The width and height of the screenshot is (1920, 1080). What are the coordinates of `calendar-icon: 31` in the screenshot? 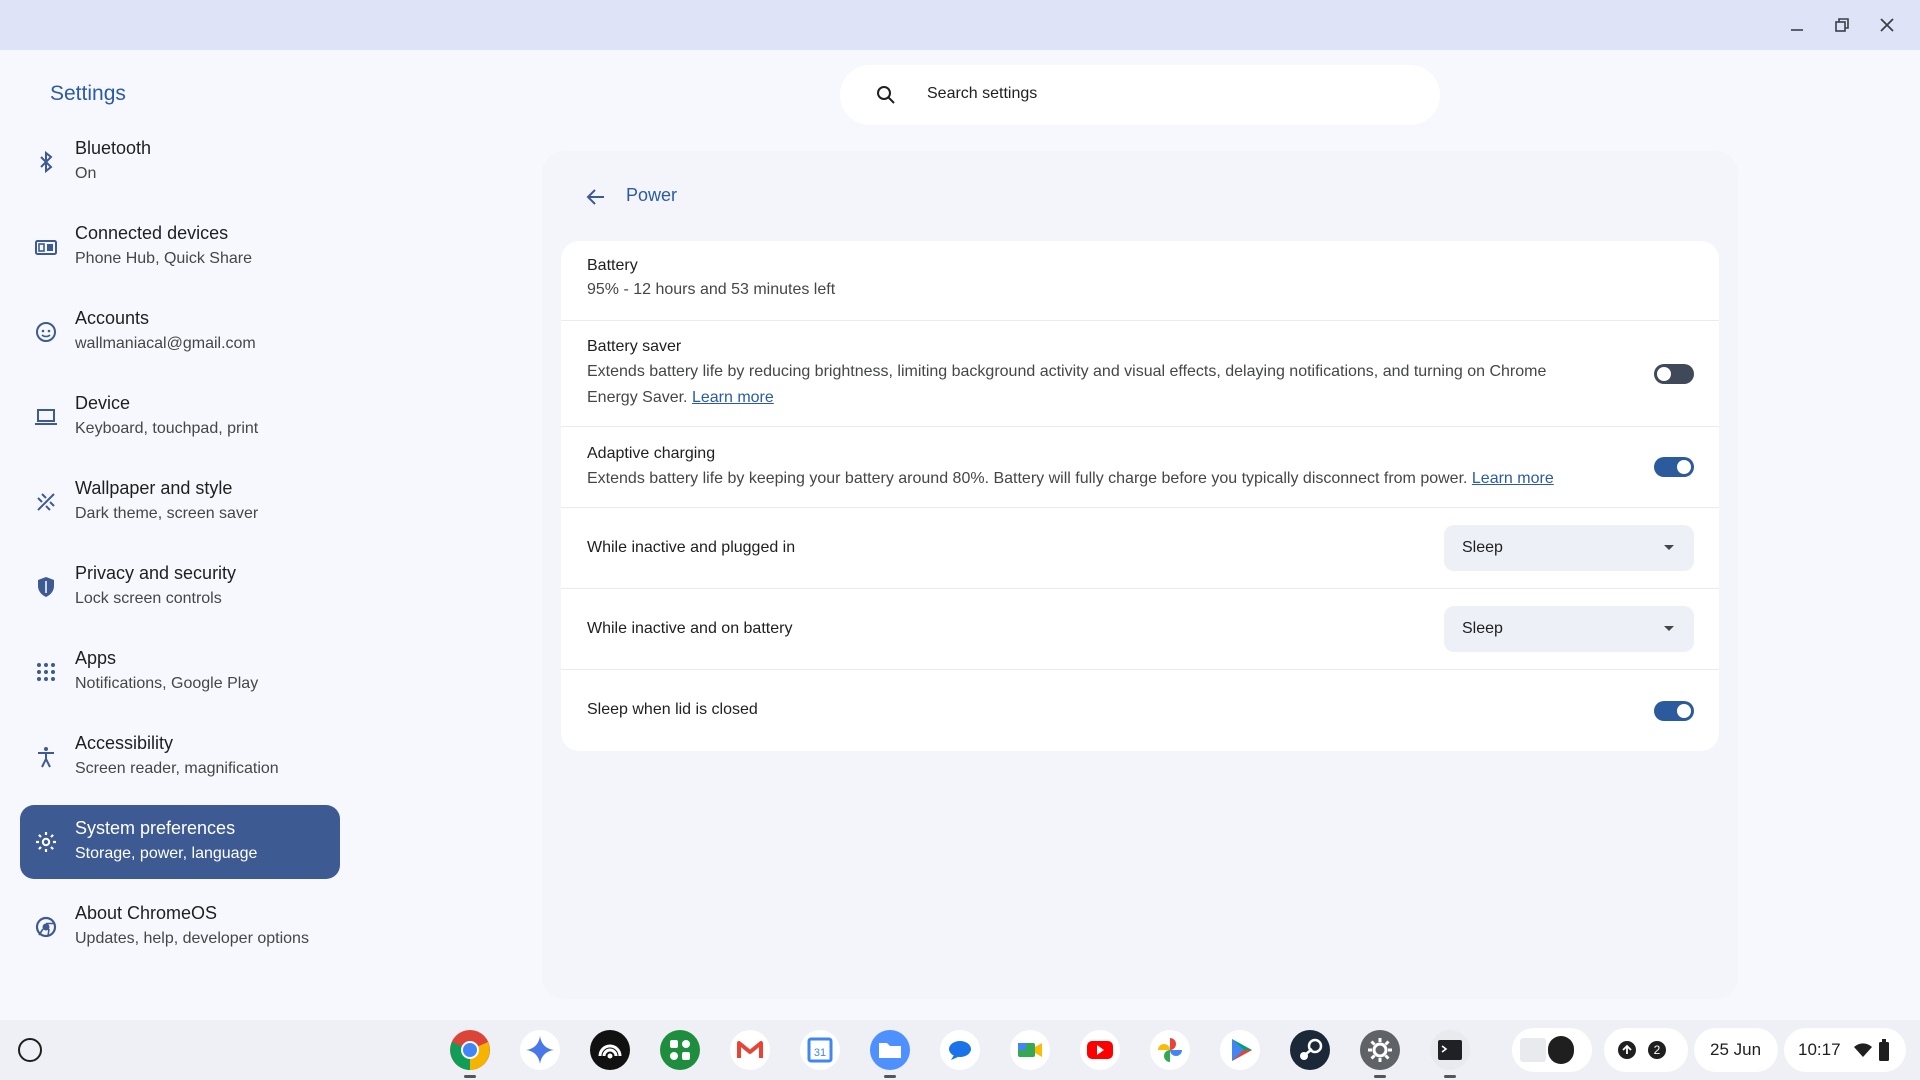 It's located at (820, 1050).